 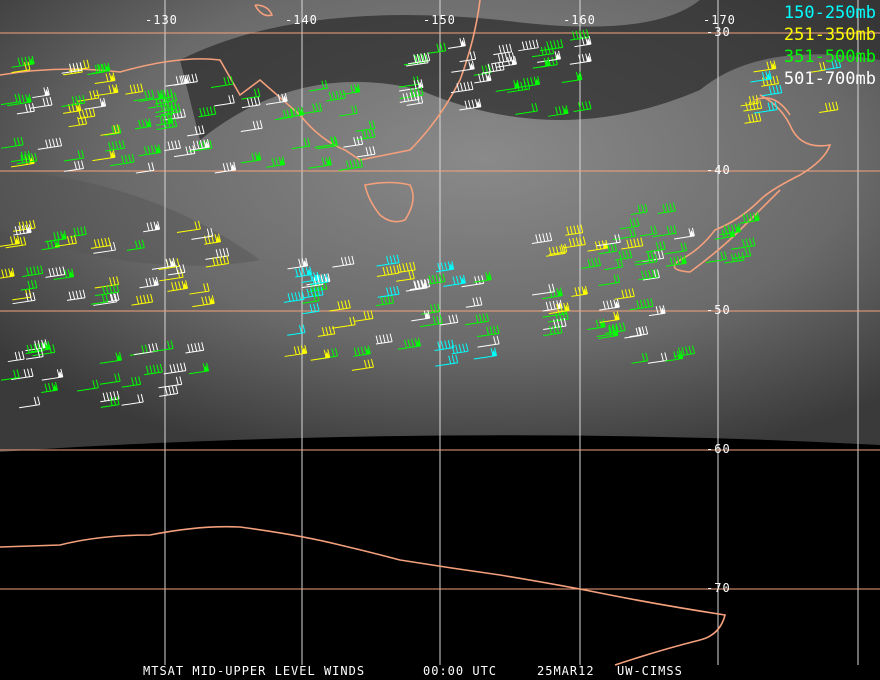 What do you see at coordinates (254, 671) in the screenshot?
I see `product-title: MTSAT MID-UPPER LEVEL WINDS` at bounding box center [254, 671].